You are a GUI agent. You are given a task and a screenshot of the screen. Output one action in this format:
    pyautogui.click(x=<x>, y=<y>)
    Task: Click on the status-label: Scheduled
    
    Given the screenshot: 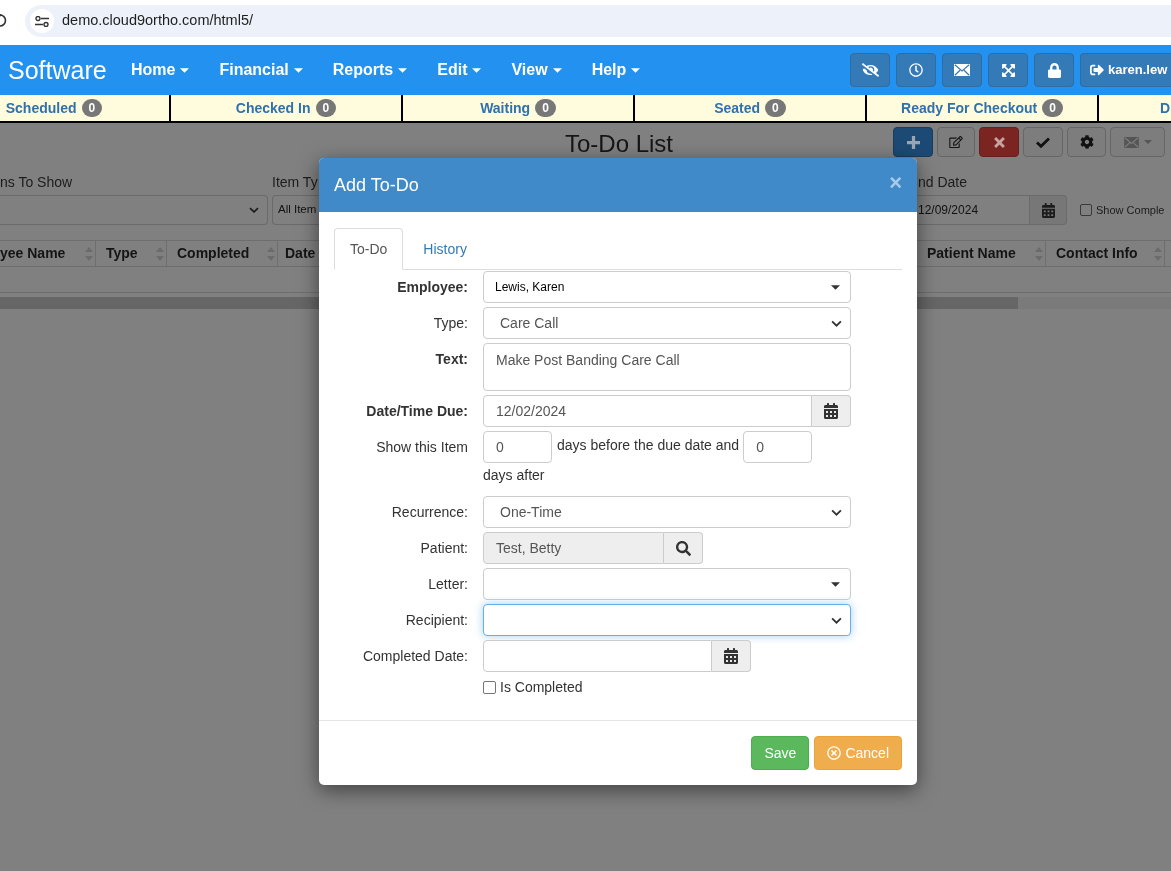 What is the action you would take?
    pyautogui.click(x=41, y=108)
    